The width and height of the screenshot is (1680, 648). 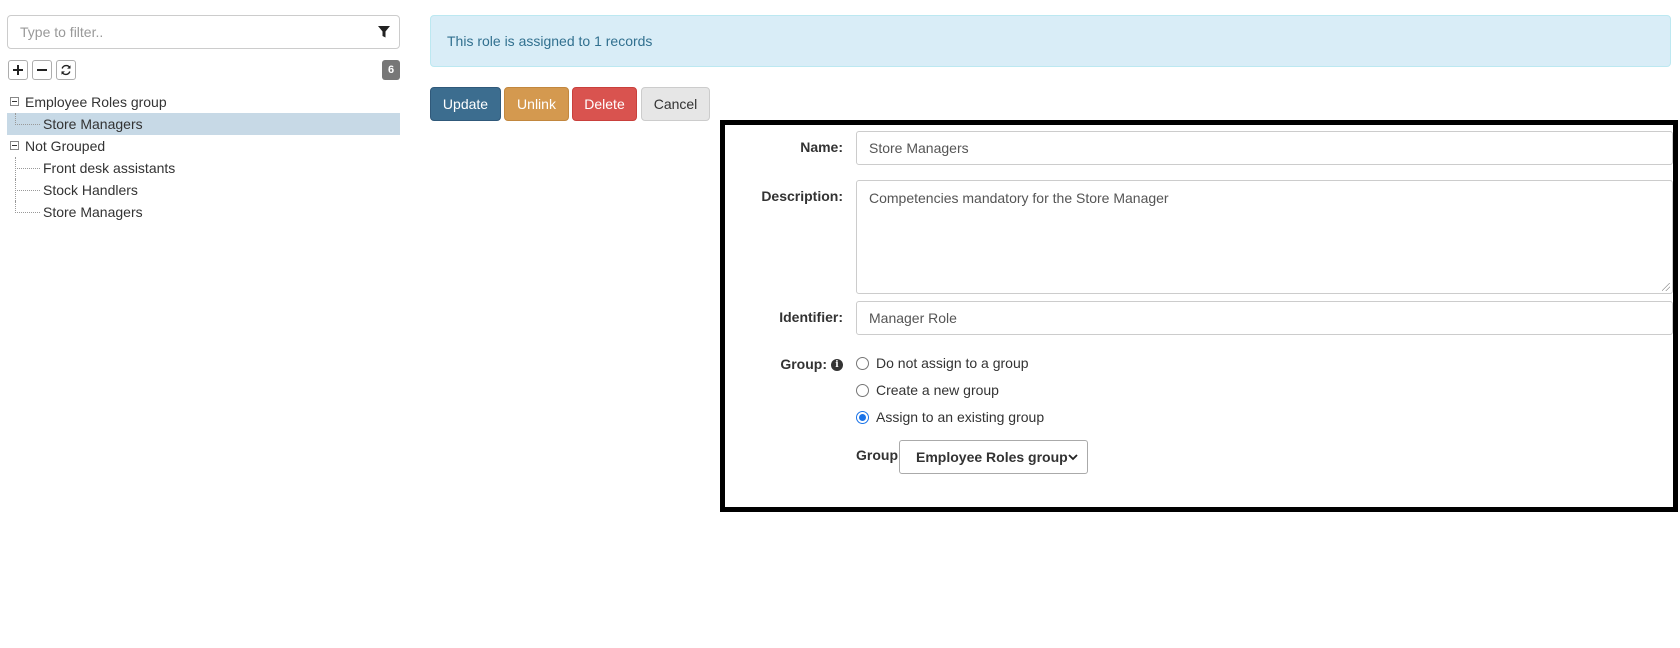 I want to click on name-value: Store Managers, so click(x=919, y=148).